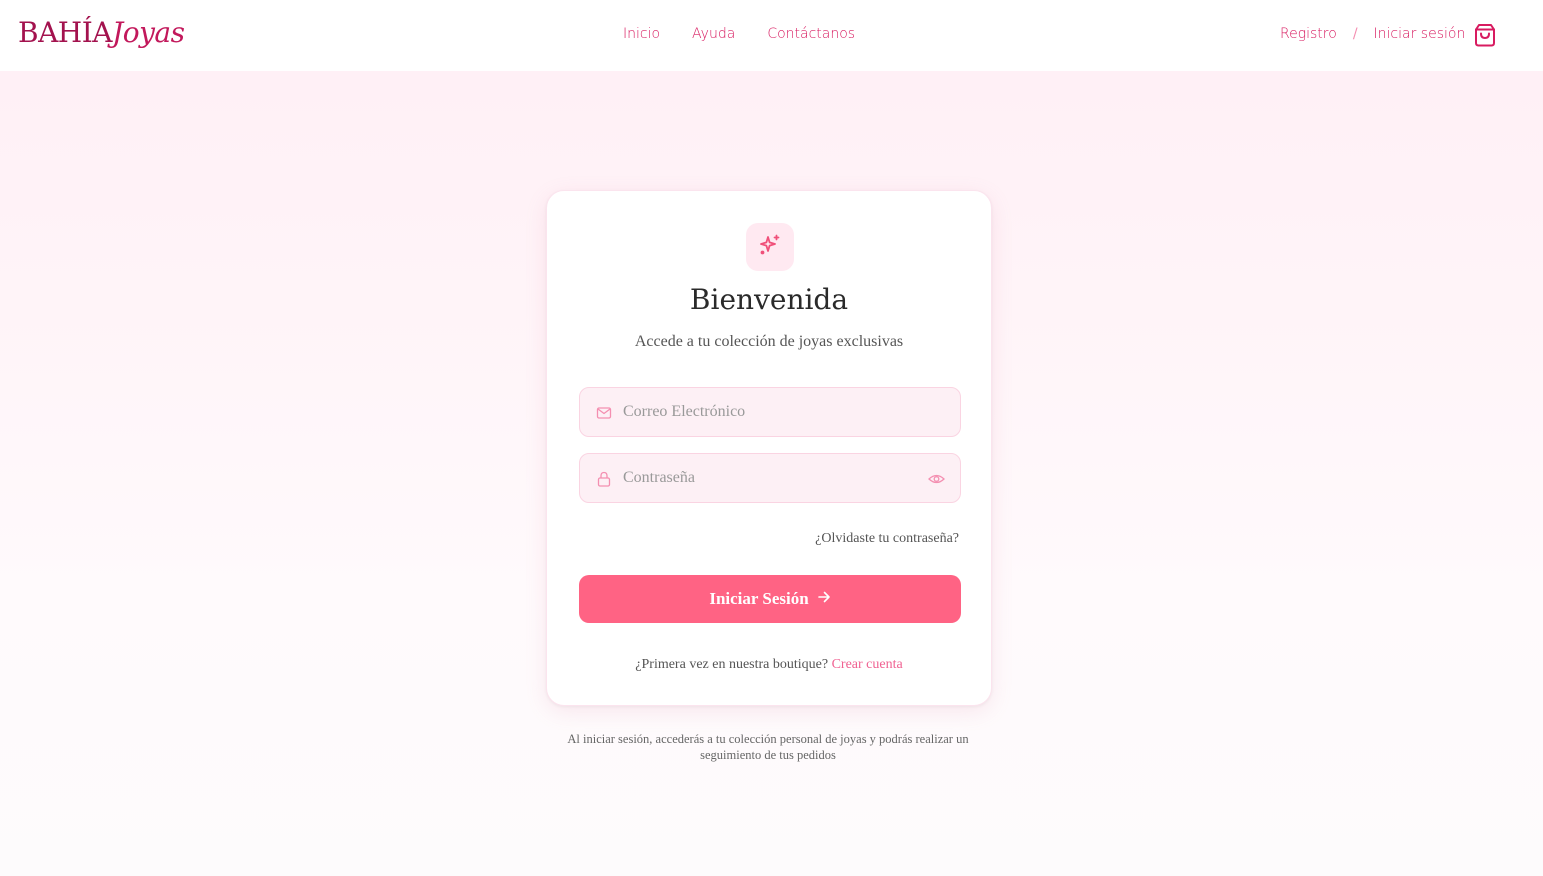 This screenshot has width=1543, height=876. I want to click on lock-icon, so click(604, 479).